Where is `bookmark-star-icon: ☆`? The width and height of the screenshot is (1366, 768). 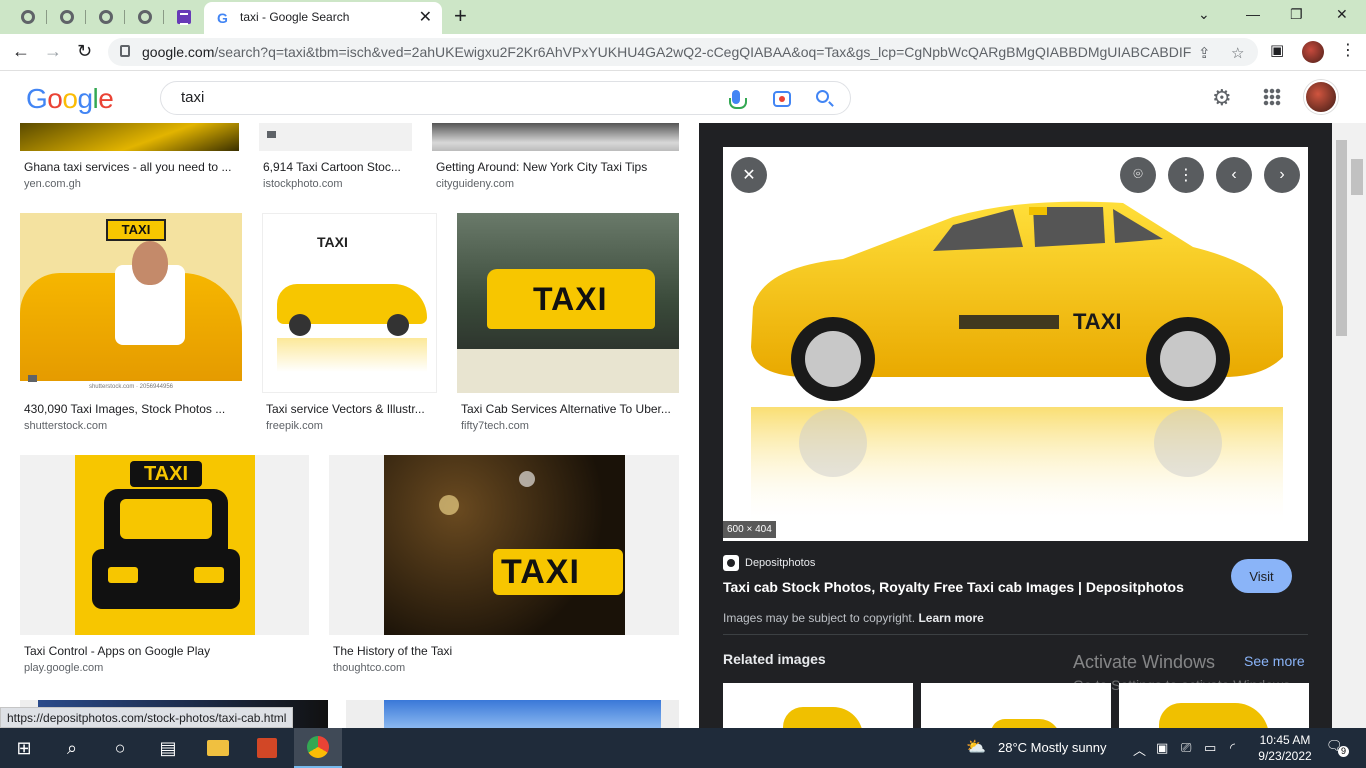 bookmark-star-icon: ☆ is located at coordinates (1237, 53).